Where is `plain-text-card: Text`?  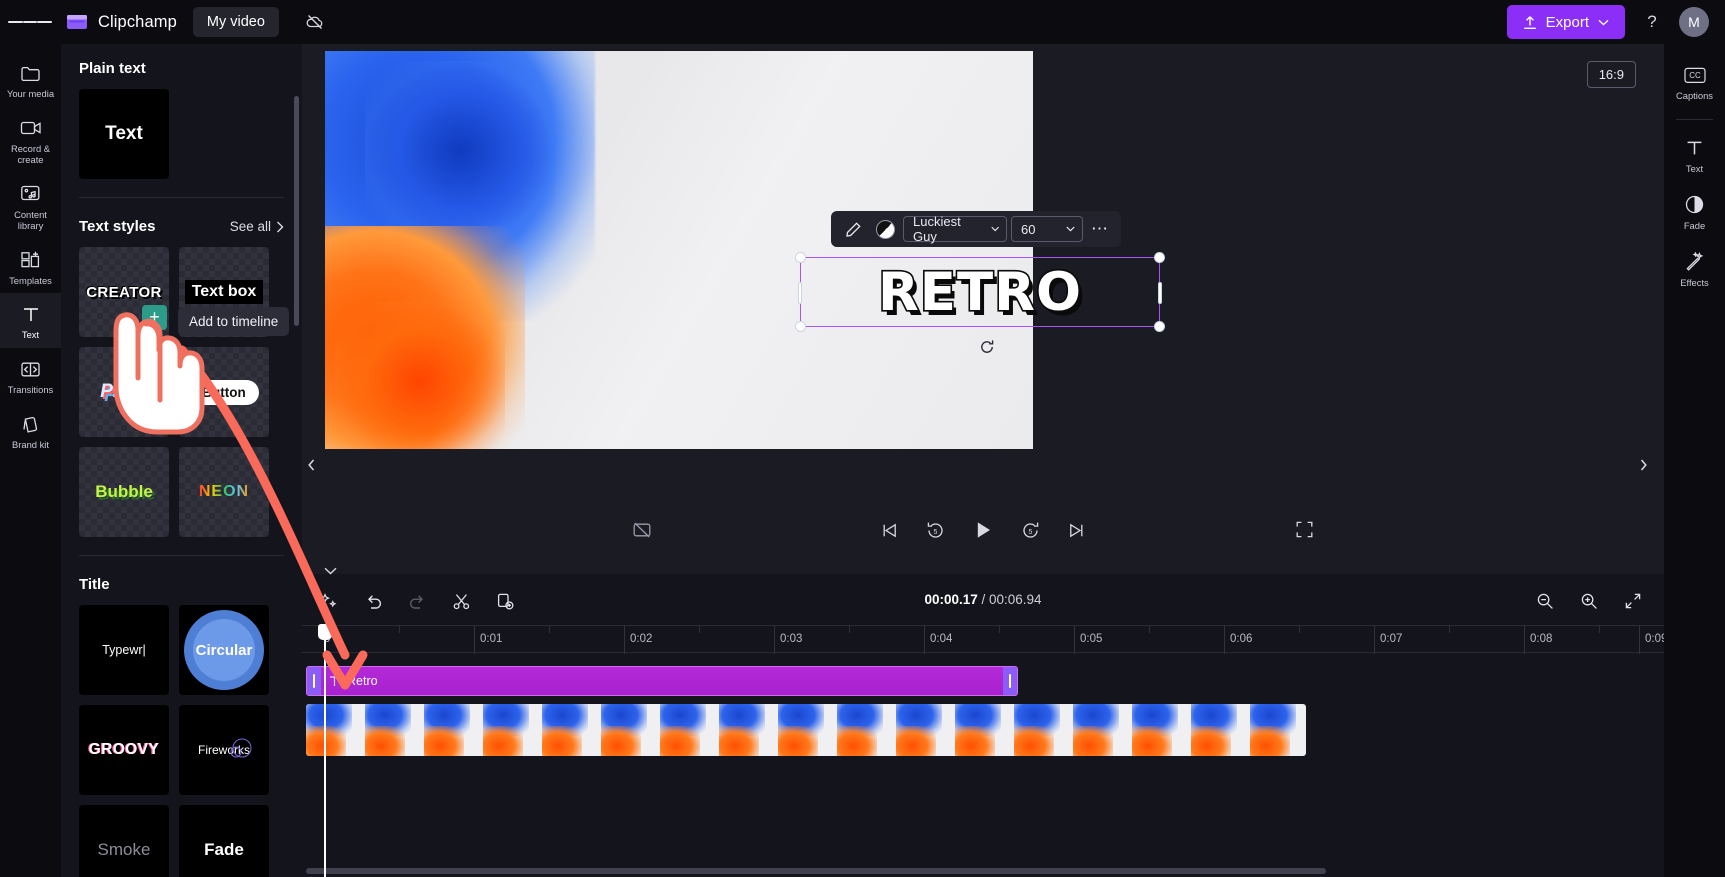
plain-text-card: Text is located at coordinates (124, 134).